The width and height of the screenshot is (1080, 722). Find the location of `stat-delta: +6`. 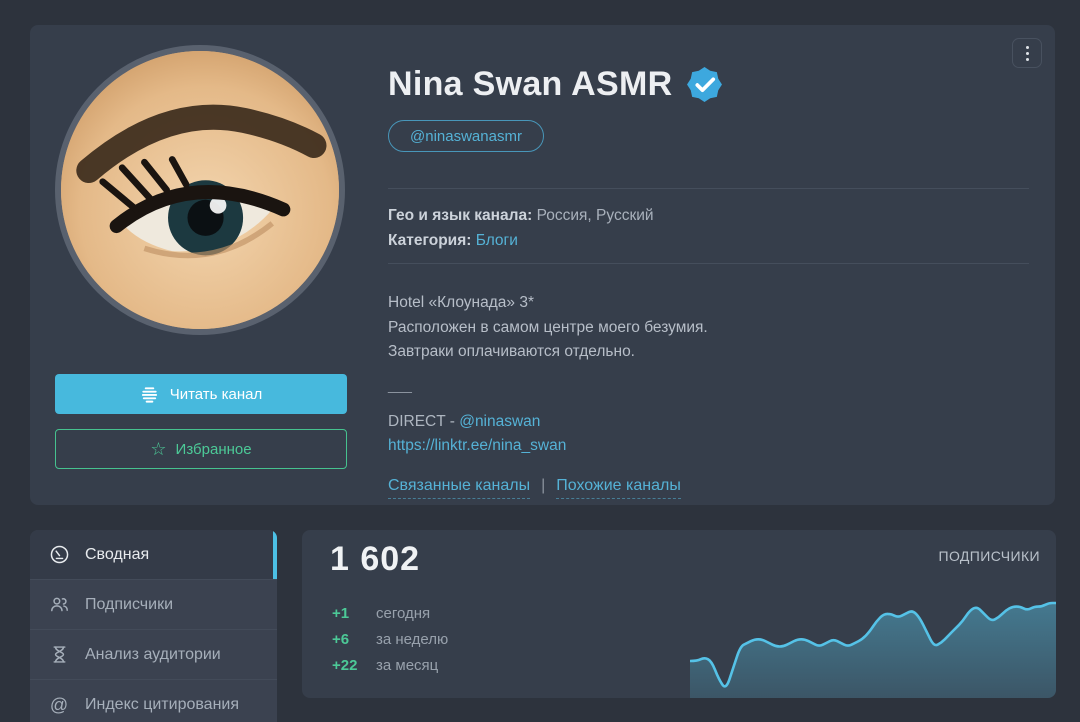

stat-delta: +6 is located at coordinates (341, 639).